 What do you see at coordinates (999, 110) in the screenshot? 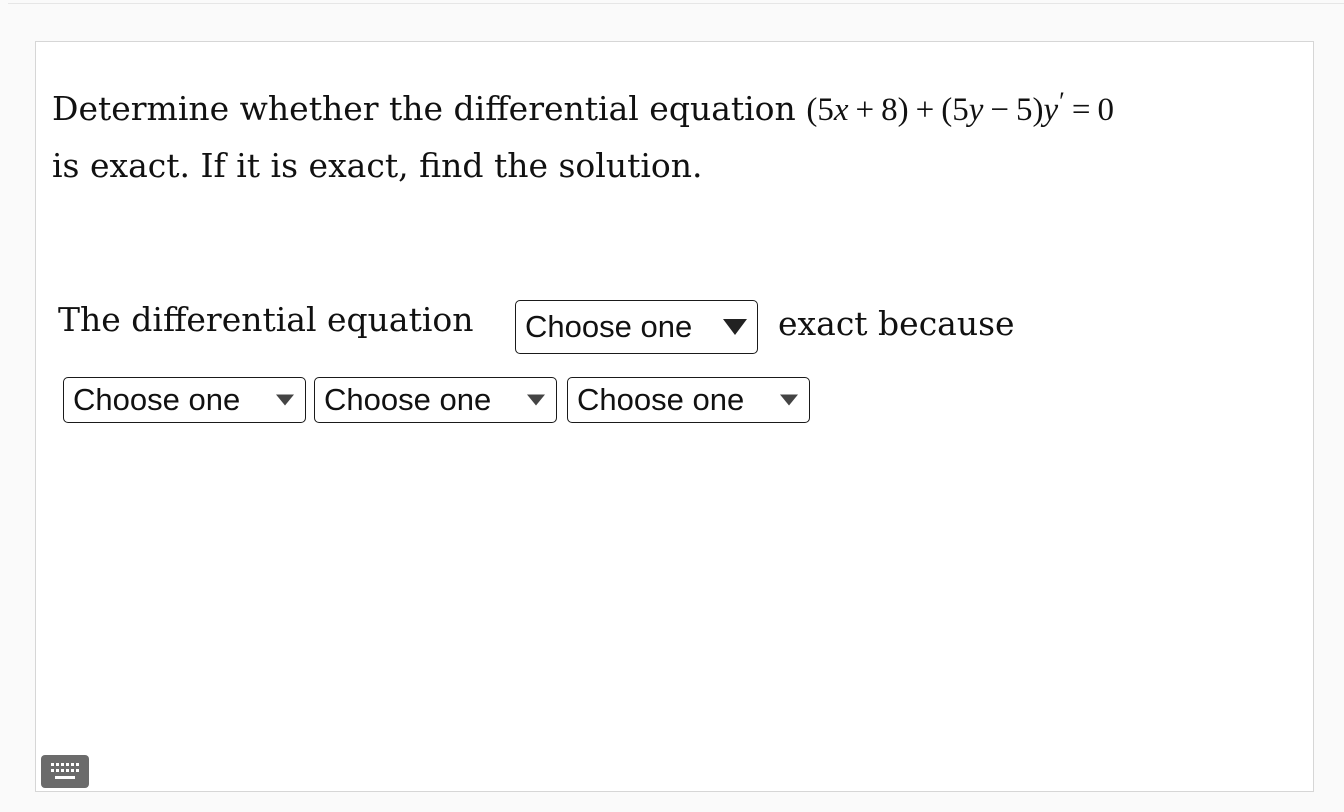
I see `eq-op: −` at bounding box center [999, 110].